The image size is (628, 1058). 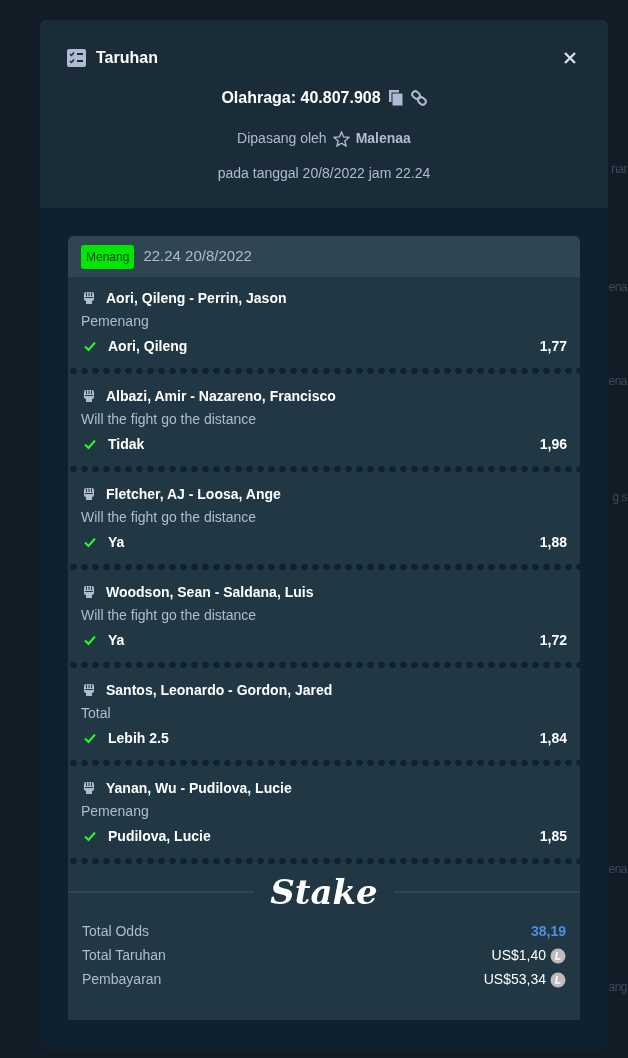 I want to click on market-name: Total, so click(x=96, y=713).